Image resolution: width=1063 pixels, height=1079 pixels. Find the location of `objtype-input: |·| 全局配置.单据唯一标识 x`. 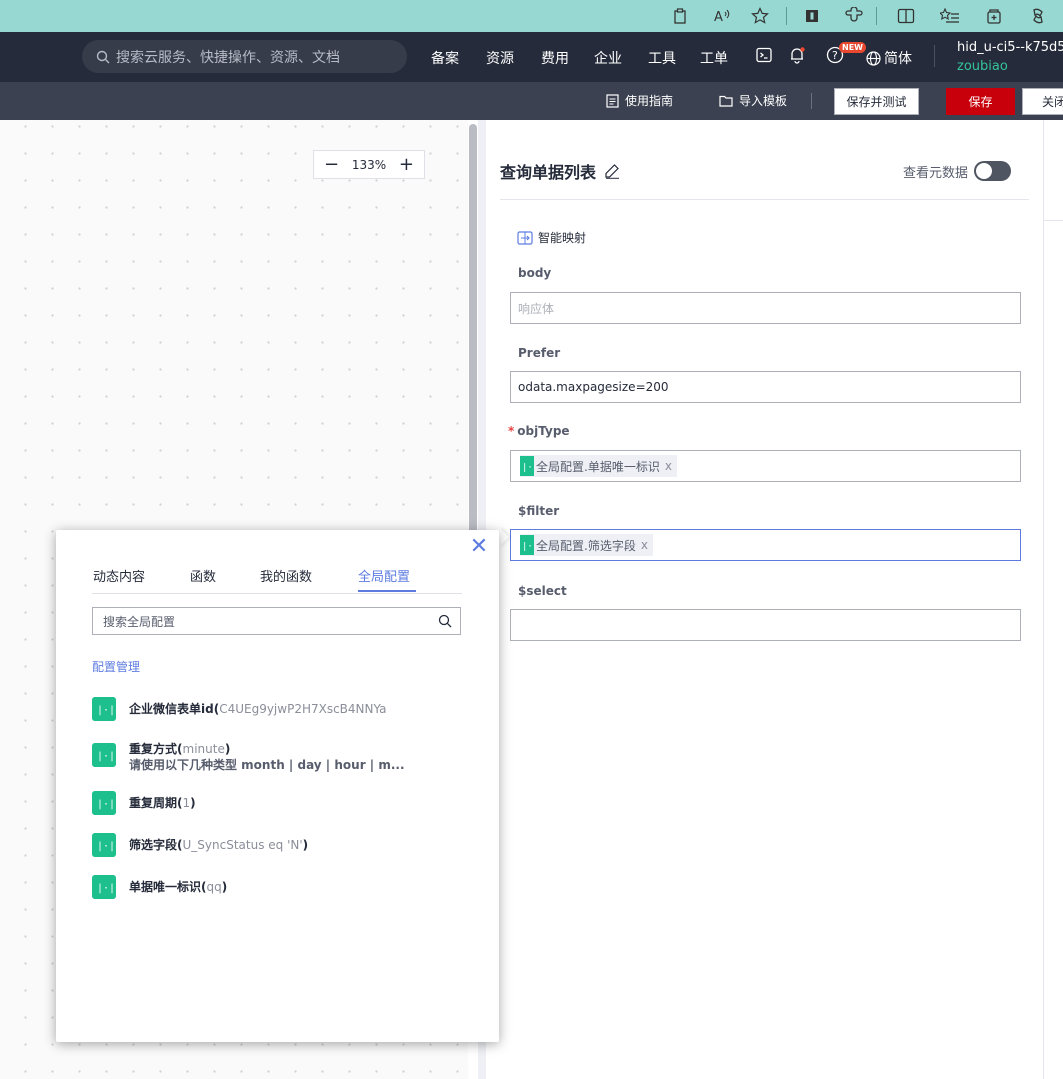

objtype-input: |·| 全局配置.单据唯一标识 x is located at coordinates (765, 466).